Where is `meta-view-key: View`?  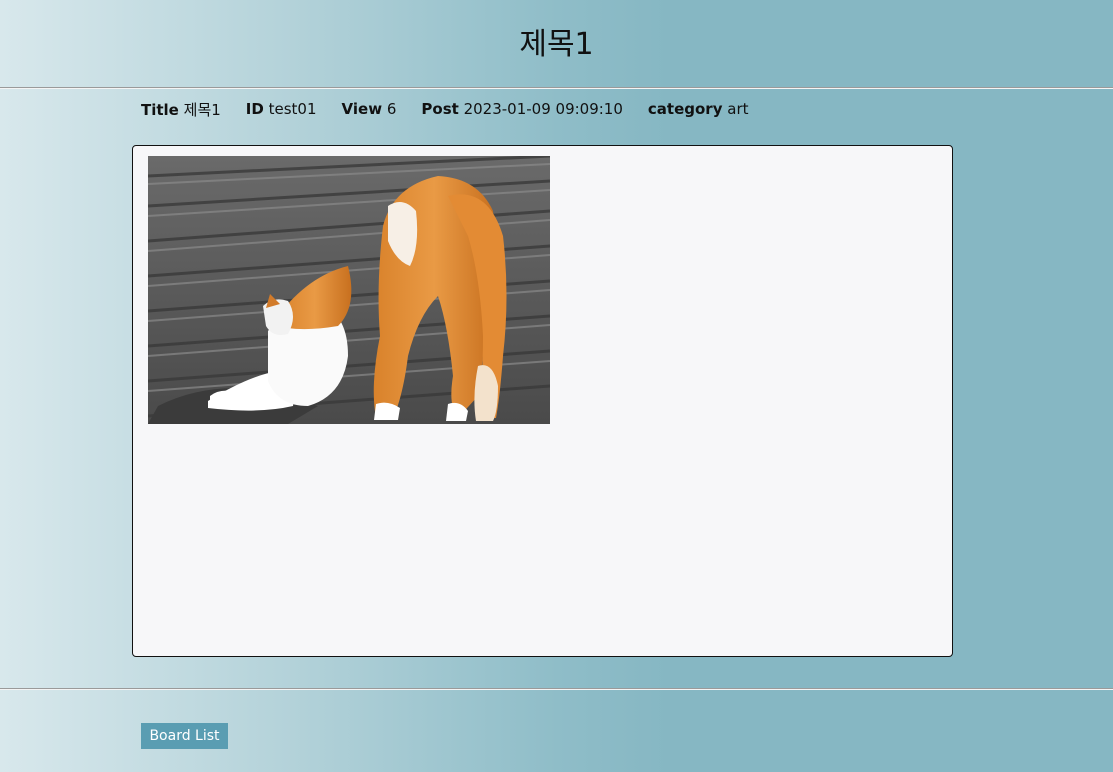 meta-view-key: View is located at coordinates (362, 109).